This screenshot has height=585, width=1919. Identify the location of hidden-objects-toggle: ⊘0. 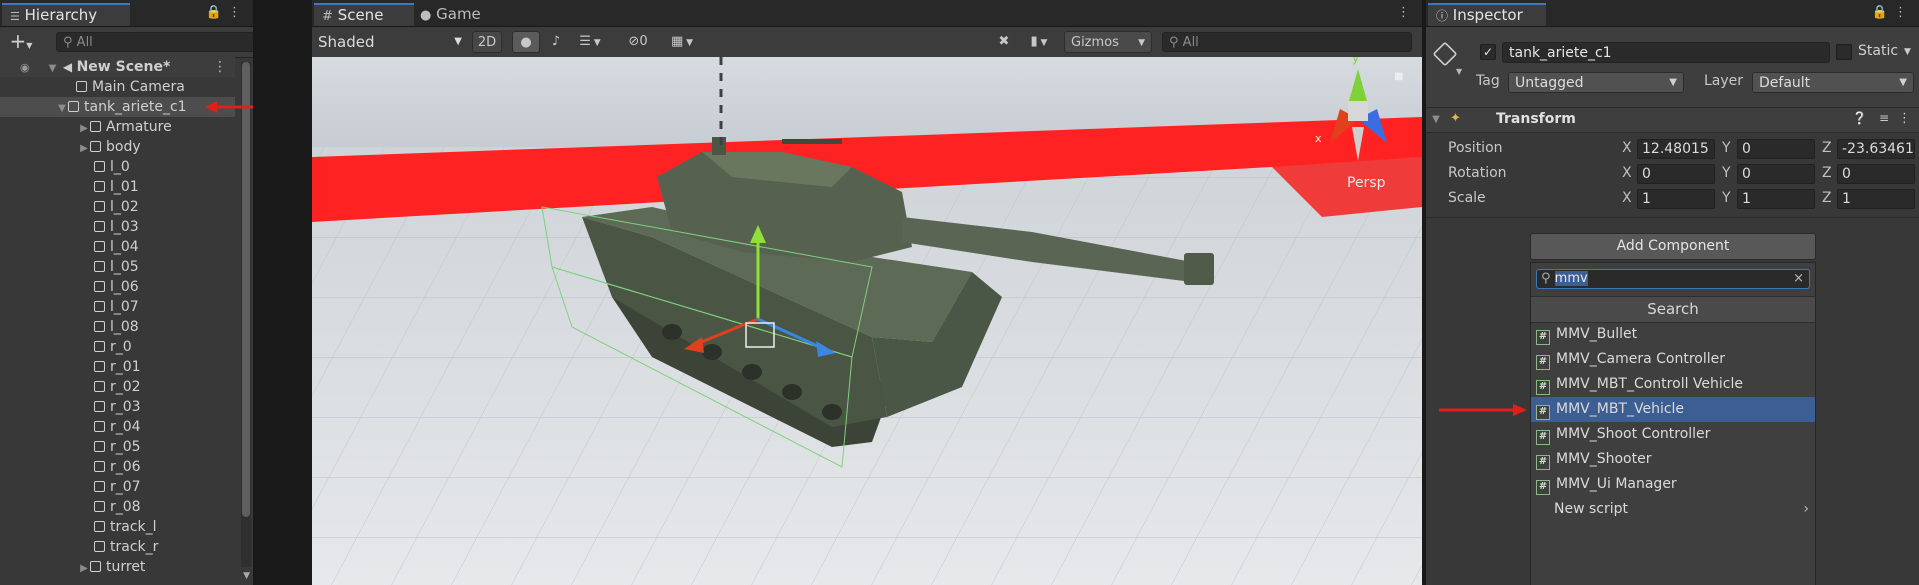
(638, 42).